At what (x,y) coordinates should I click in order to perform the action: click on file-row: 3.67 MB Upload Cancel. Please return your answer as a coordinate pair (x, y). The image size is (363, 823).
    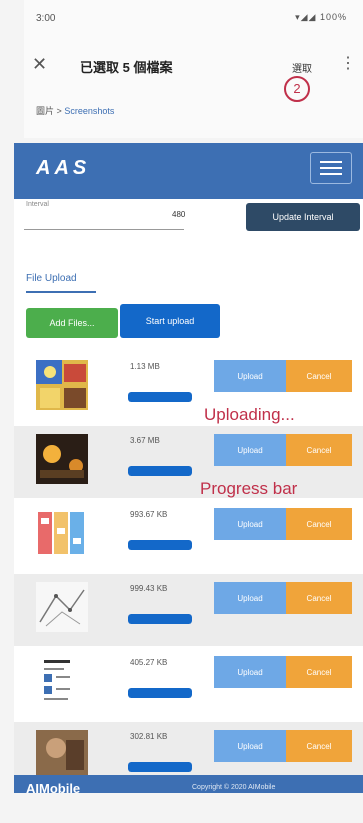
    Looking at the image, I should click on (188, 462).